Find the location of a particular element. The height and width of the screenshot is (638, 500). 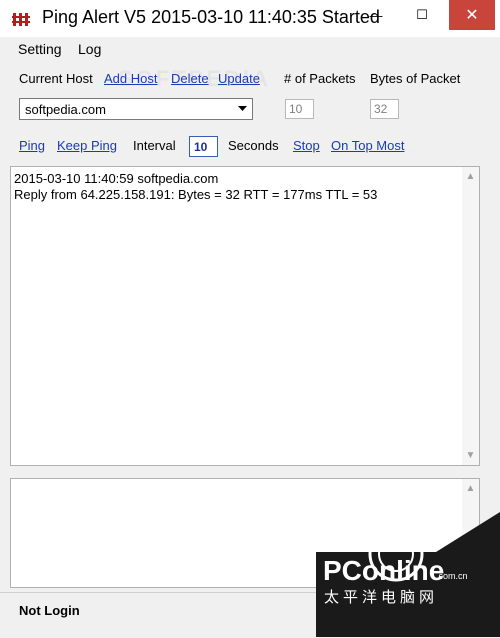

pconline-logo: PConline is located at coordinates (384, 570).